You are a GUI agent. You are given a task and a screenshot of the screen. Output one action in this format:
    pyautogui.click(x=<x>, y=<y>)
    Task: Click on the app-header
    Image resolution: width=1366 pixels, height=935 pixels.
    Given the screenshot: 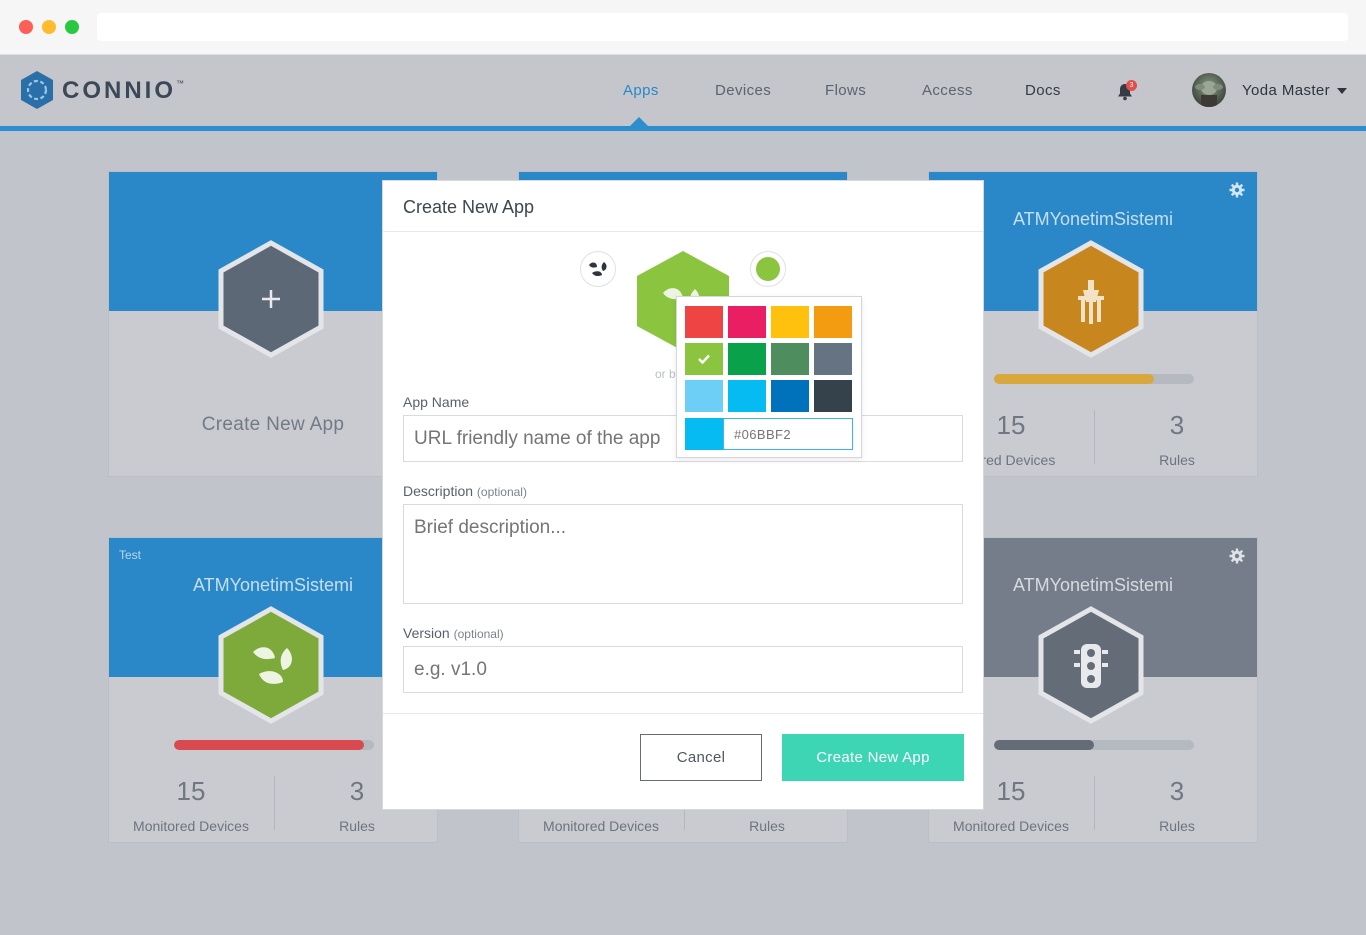 What is the action you would take?
    pyautogui.click(x=683, y=90)
    